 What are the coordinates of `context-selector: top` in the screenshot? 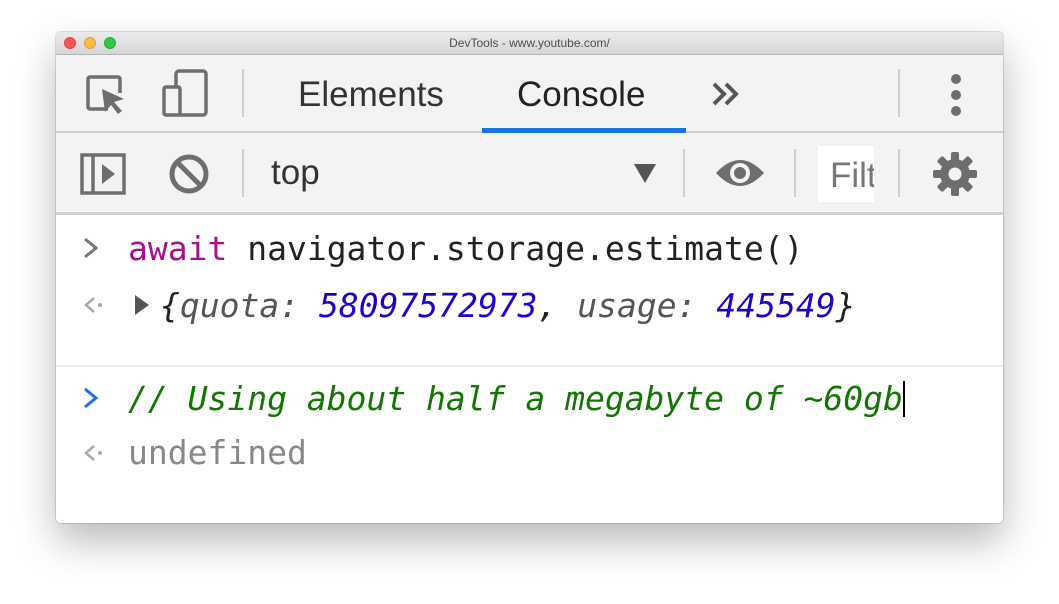 It's located at (295, 173).